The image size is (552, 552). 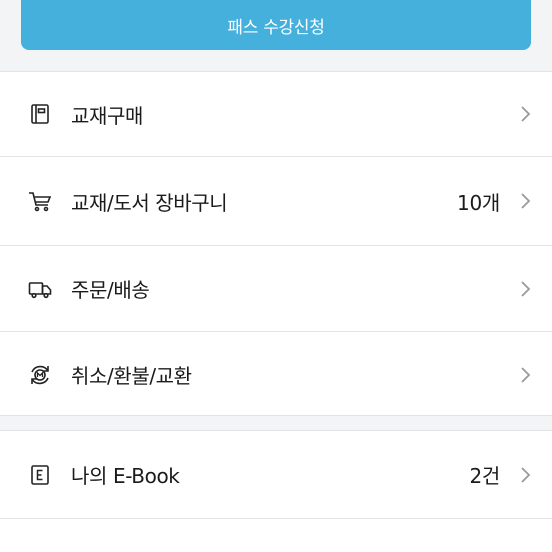 What do you see at coordinates (478, 202) in the screenshot?
I see `cart-count: 10개` at bounding box center [478, 202].